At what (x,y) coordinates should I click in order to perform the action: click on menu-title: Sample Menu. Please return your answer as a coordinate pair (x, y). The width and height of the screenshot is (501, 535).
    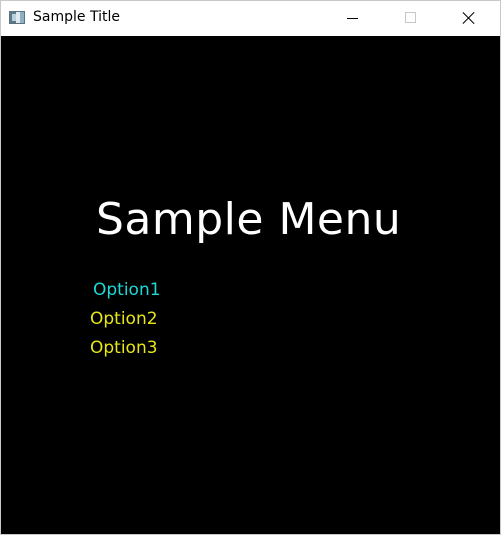
    Looking at the image, I should click on (249, 219).